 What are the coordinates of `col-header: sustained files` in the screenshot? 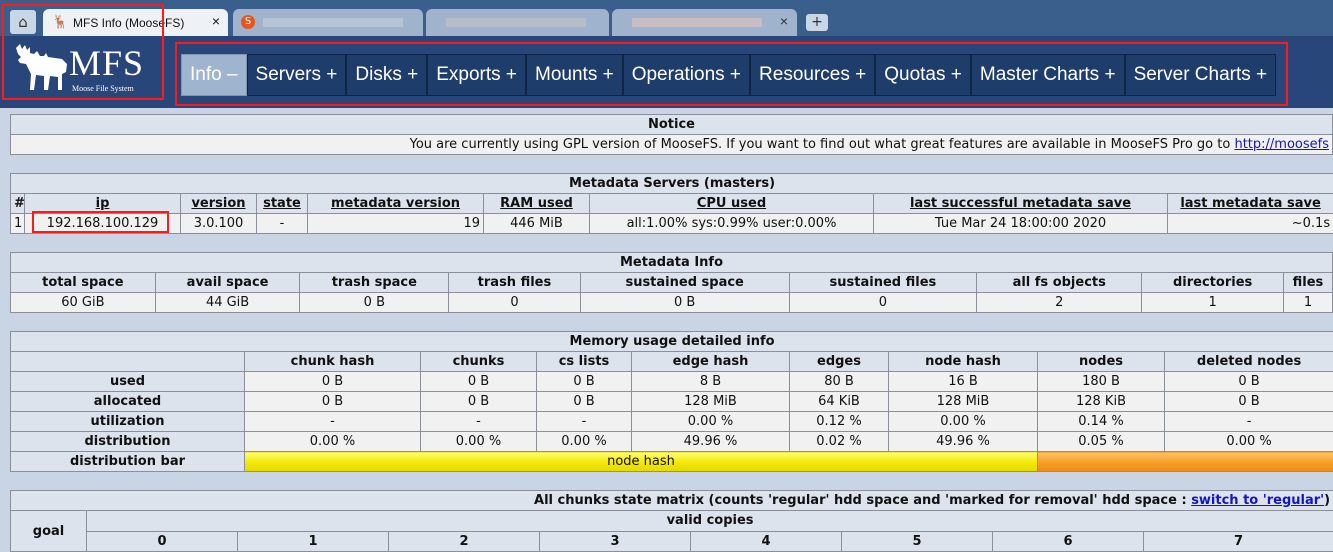 It's located at (883, 283).